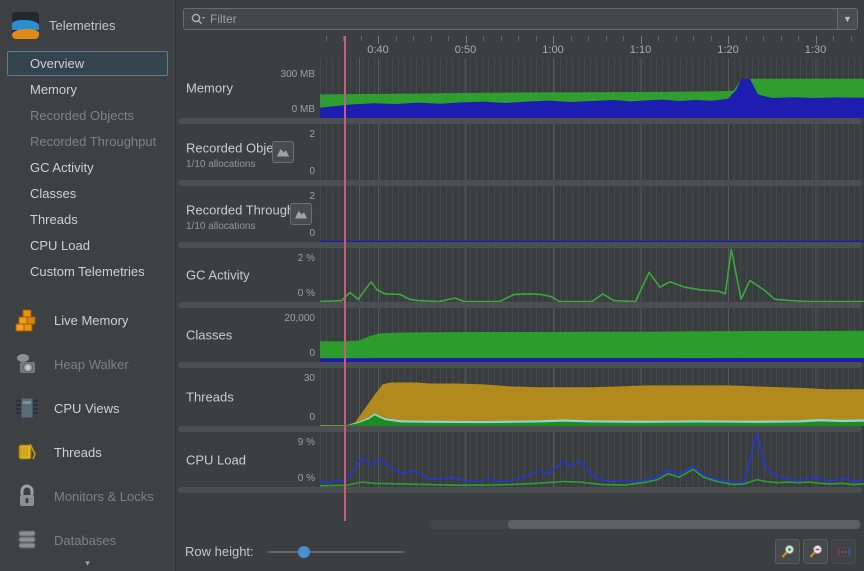  Describe the element at coordinates (684, 524) in the screenshot. I see `scrollbar-thumb` at that location.